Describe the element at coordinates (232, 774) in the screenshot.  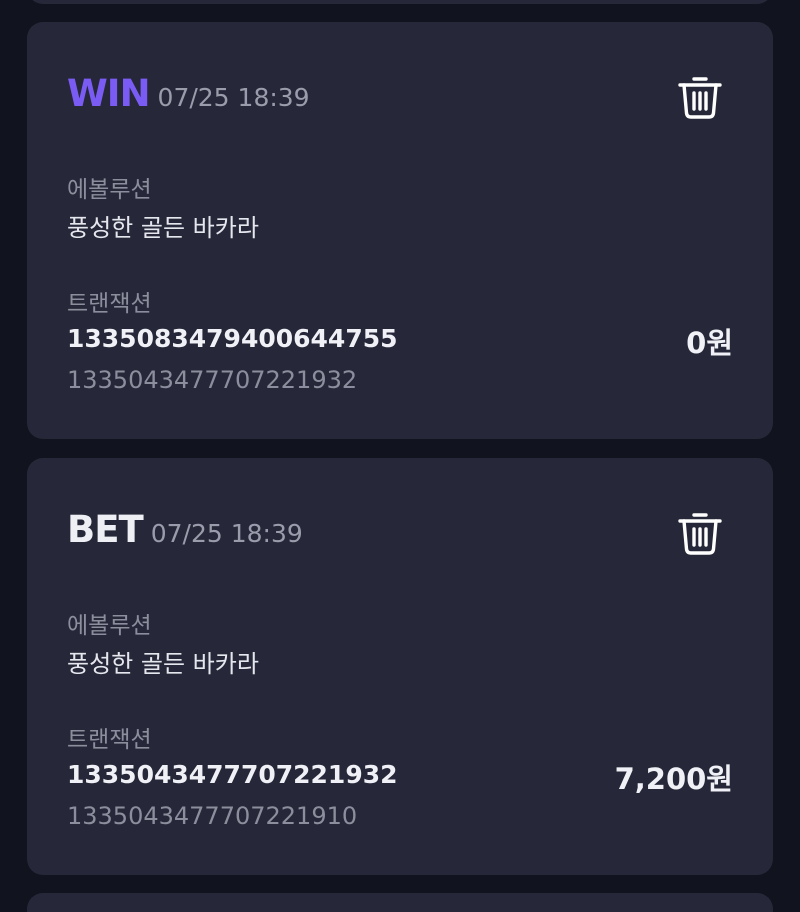
I see `transaction-id: 1335043477707221932` at that location.